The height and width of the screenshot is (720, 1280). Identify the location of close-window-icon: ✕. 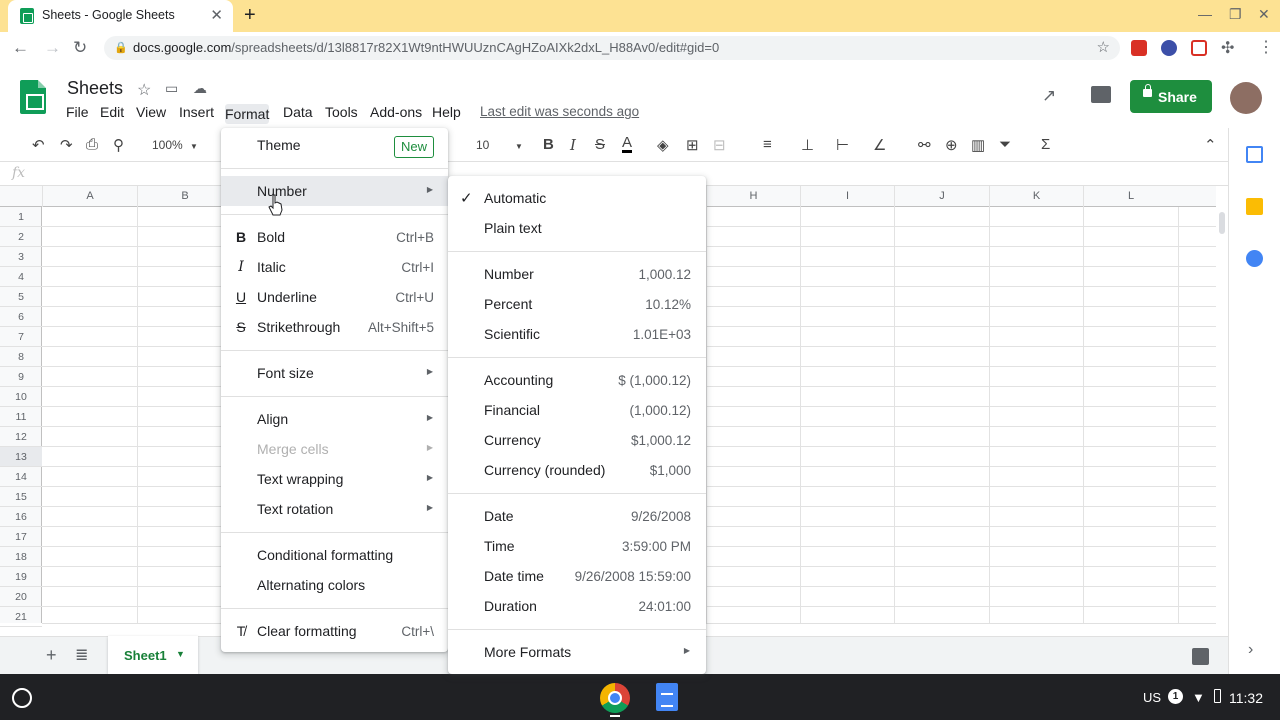
(1264, 14).